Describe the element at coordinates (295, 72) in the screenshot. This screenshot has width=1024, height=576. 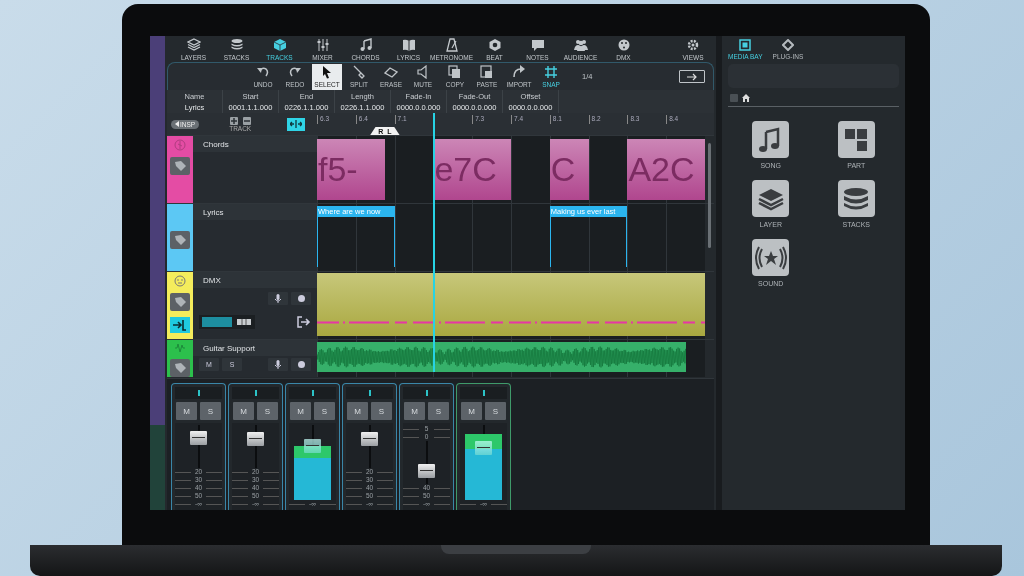
I see `redo-icon` at that location.